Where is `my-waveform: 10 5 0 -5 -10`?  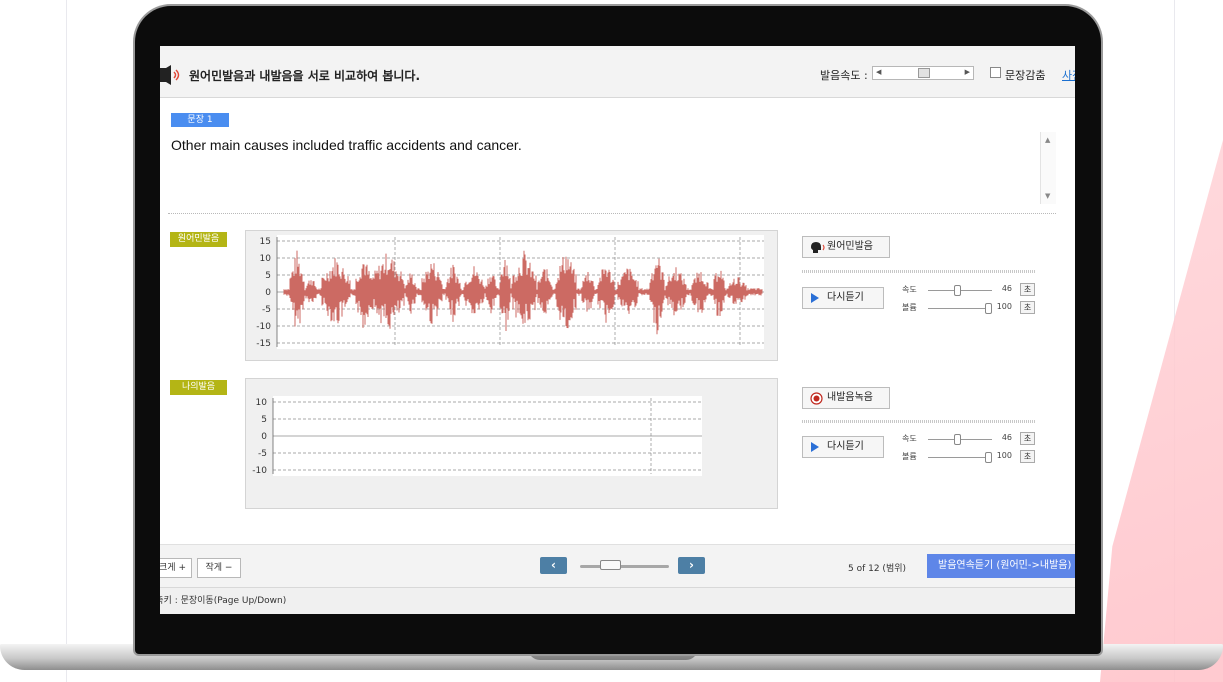
my-waveform: 10 5 0 -5 -10 is located at coordinates (477, 436).